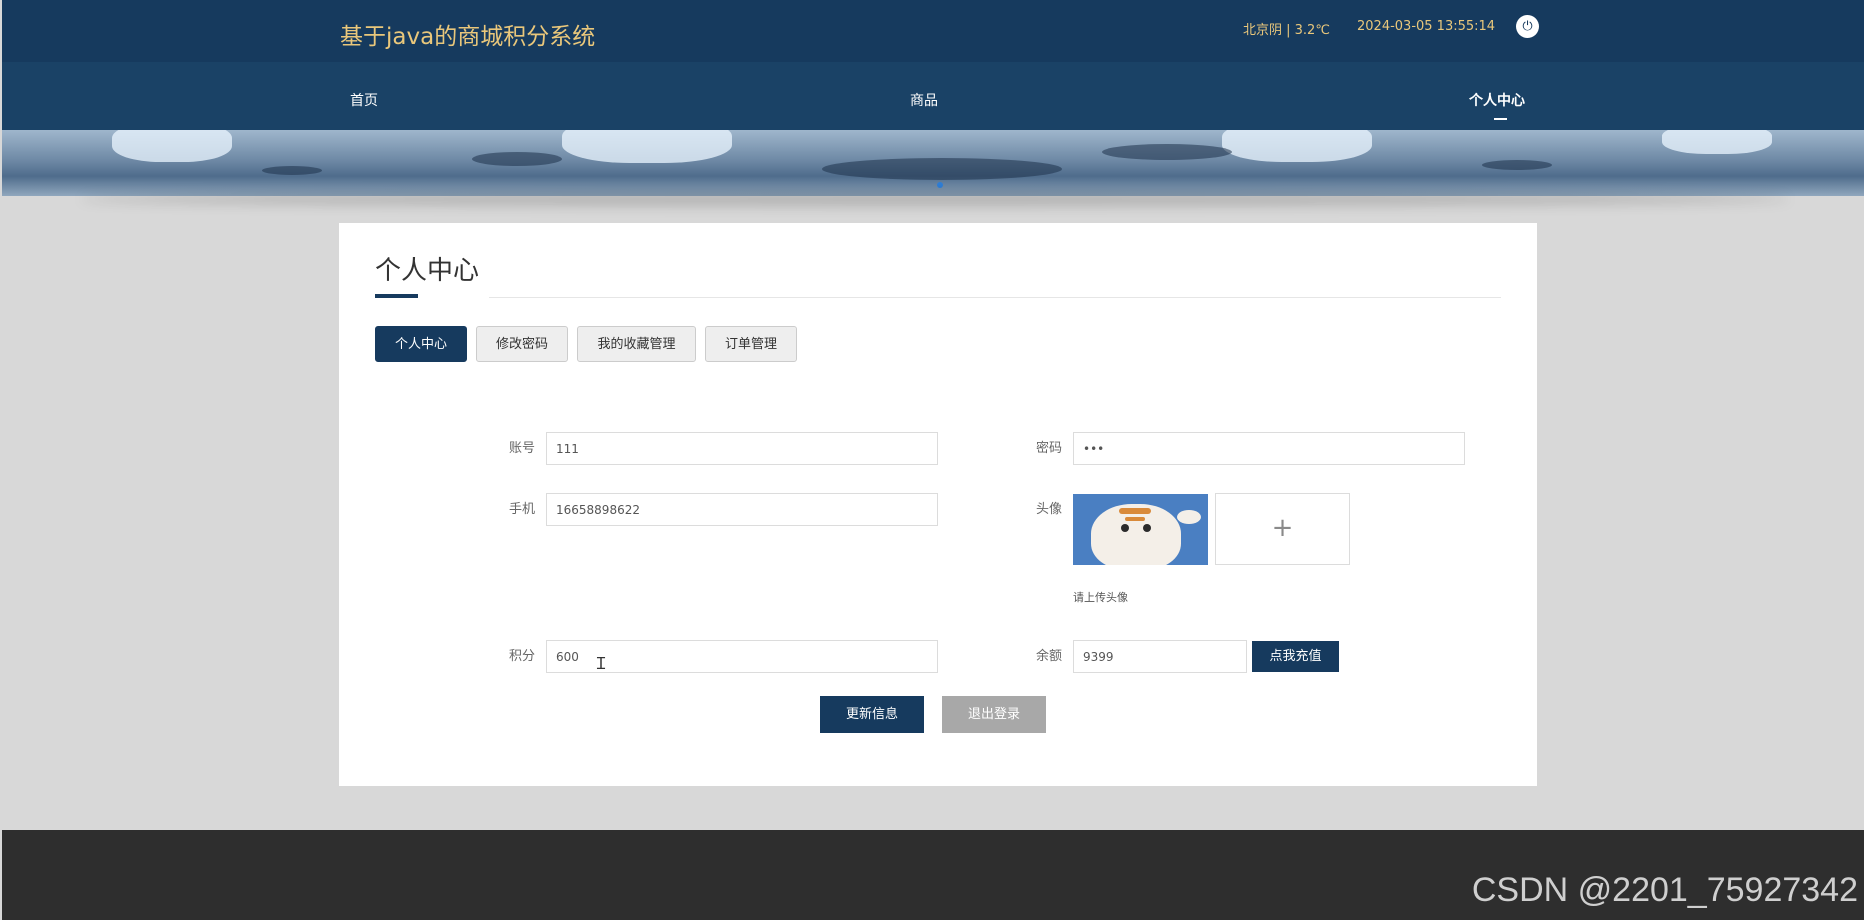 This screenshot has width=1864, height=920. What do you see at coordinates (522, 344) in the screenshot?
I see `tab-change-password: 修改密码` at bounding box center [522, 344].